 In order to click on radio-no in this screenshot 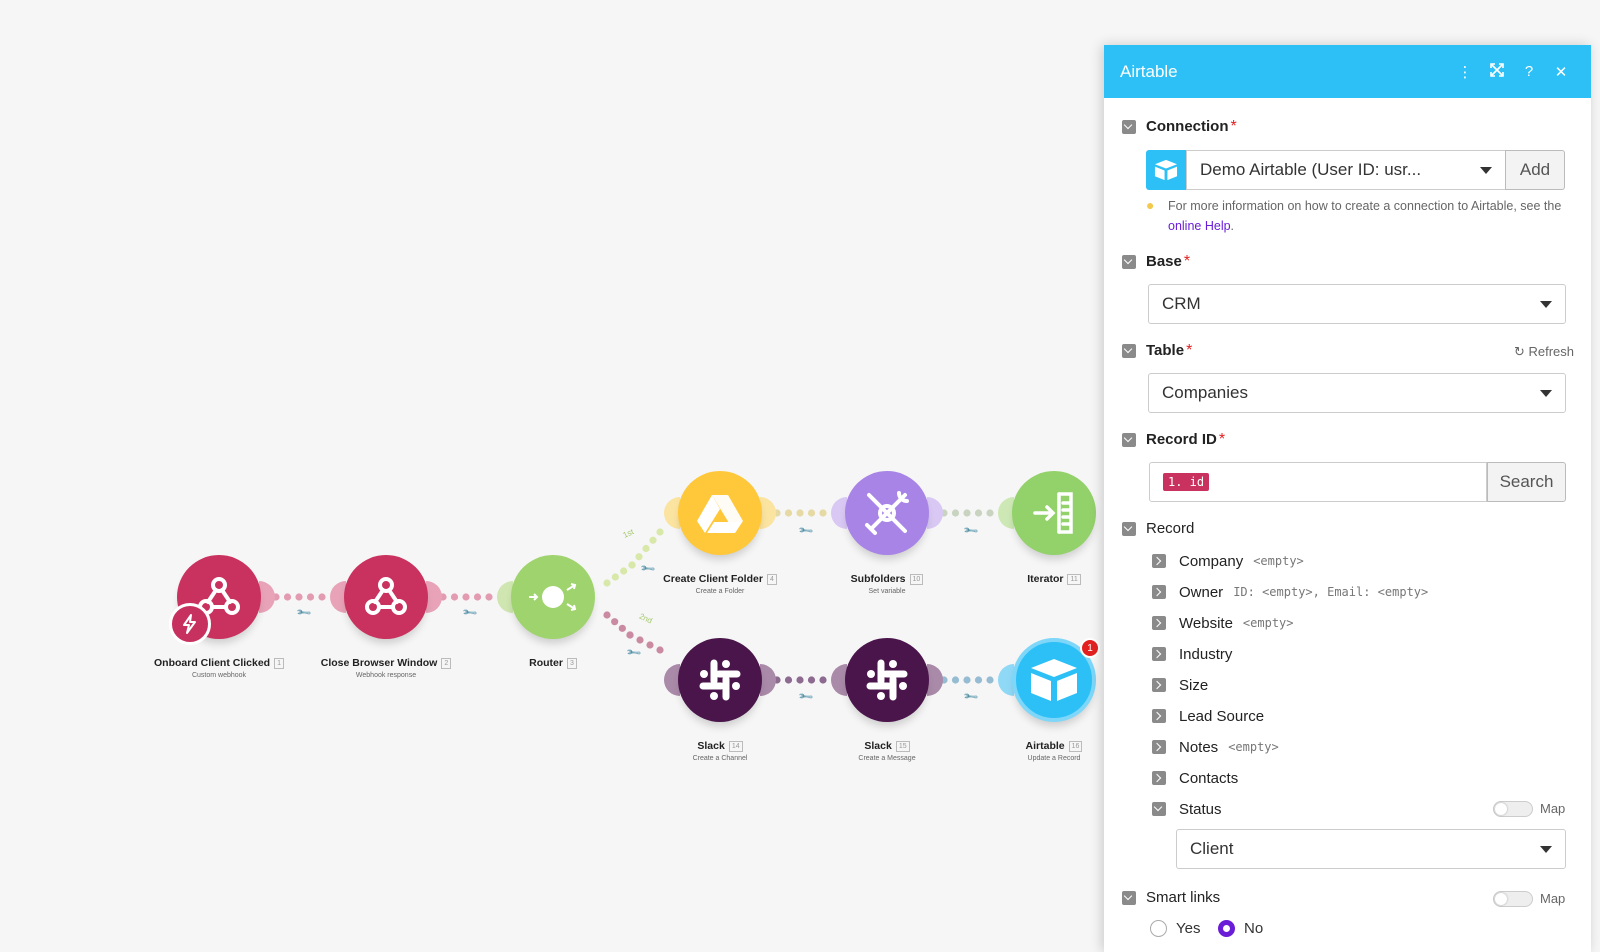, I will do `click(1226, 928)`.